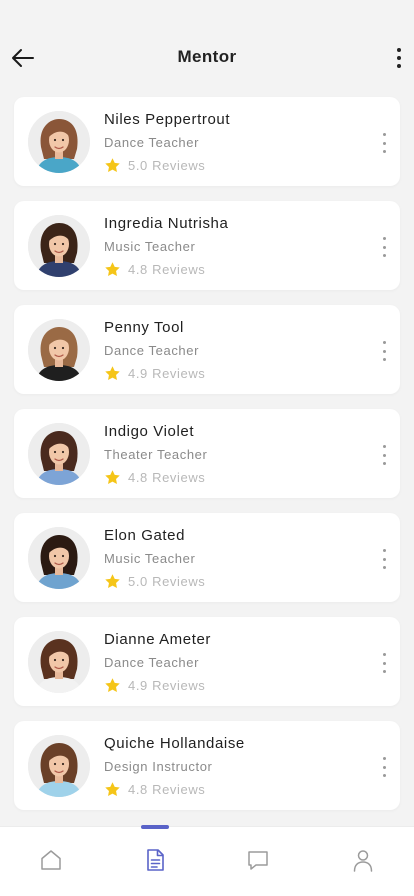 The height and width of the screenshot is (896, 414). I want to click on tab-home, so click(51, 860).